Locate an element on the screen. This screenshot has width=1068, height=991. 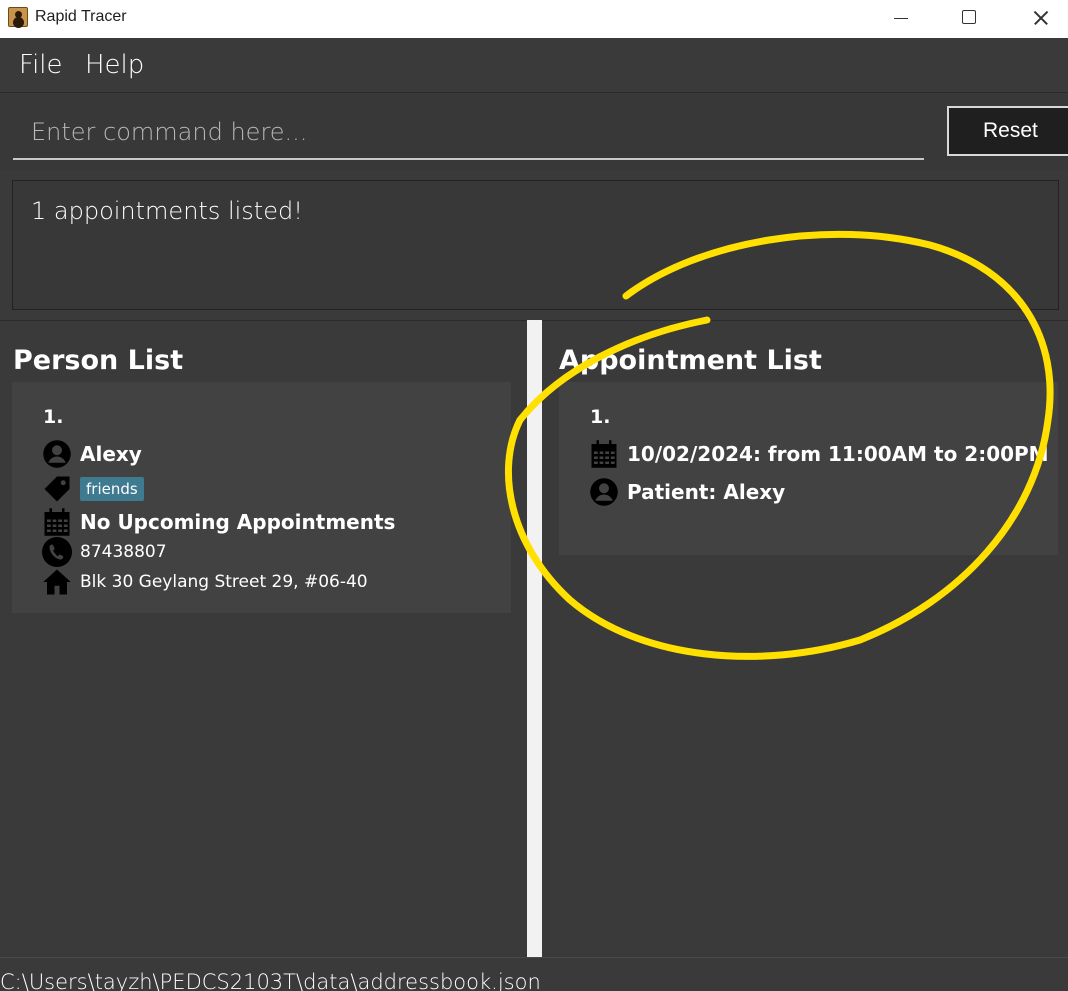
close-button is located at coordinates (1039, 19).